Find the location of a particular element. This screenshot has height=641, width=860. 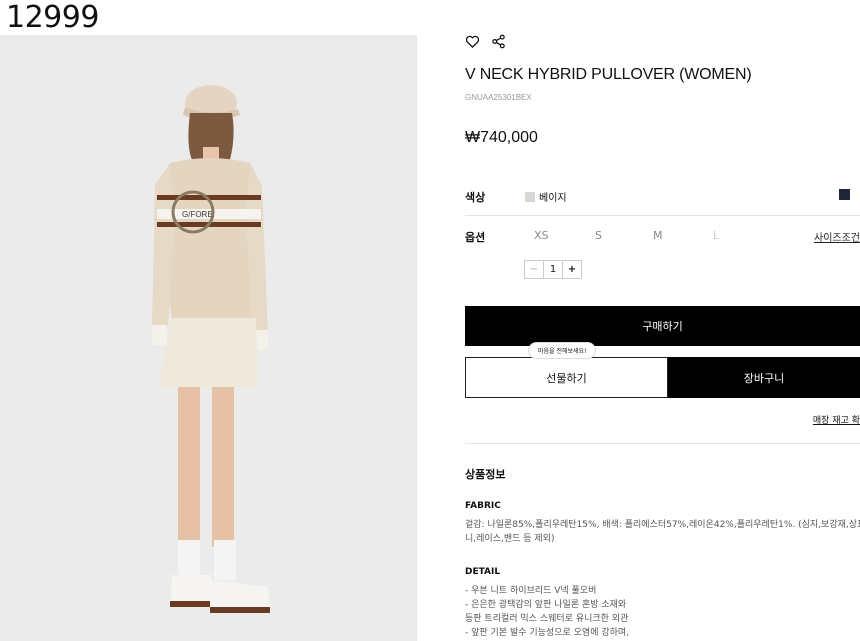

fabric-line: 니,레이스,밴드 등 제외) is located at coordinates (510, 539).